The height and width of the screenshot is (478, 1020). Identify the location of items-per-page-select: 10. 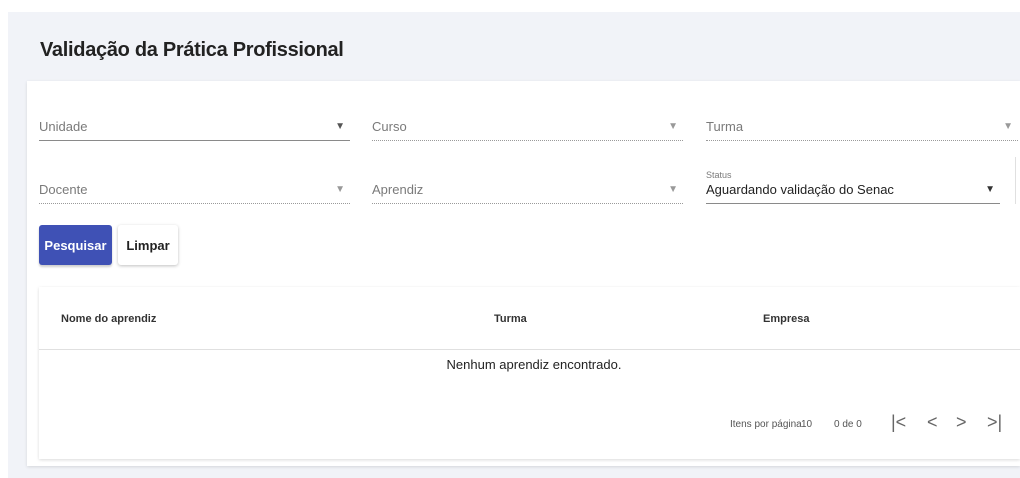
(806, 424).